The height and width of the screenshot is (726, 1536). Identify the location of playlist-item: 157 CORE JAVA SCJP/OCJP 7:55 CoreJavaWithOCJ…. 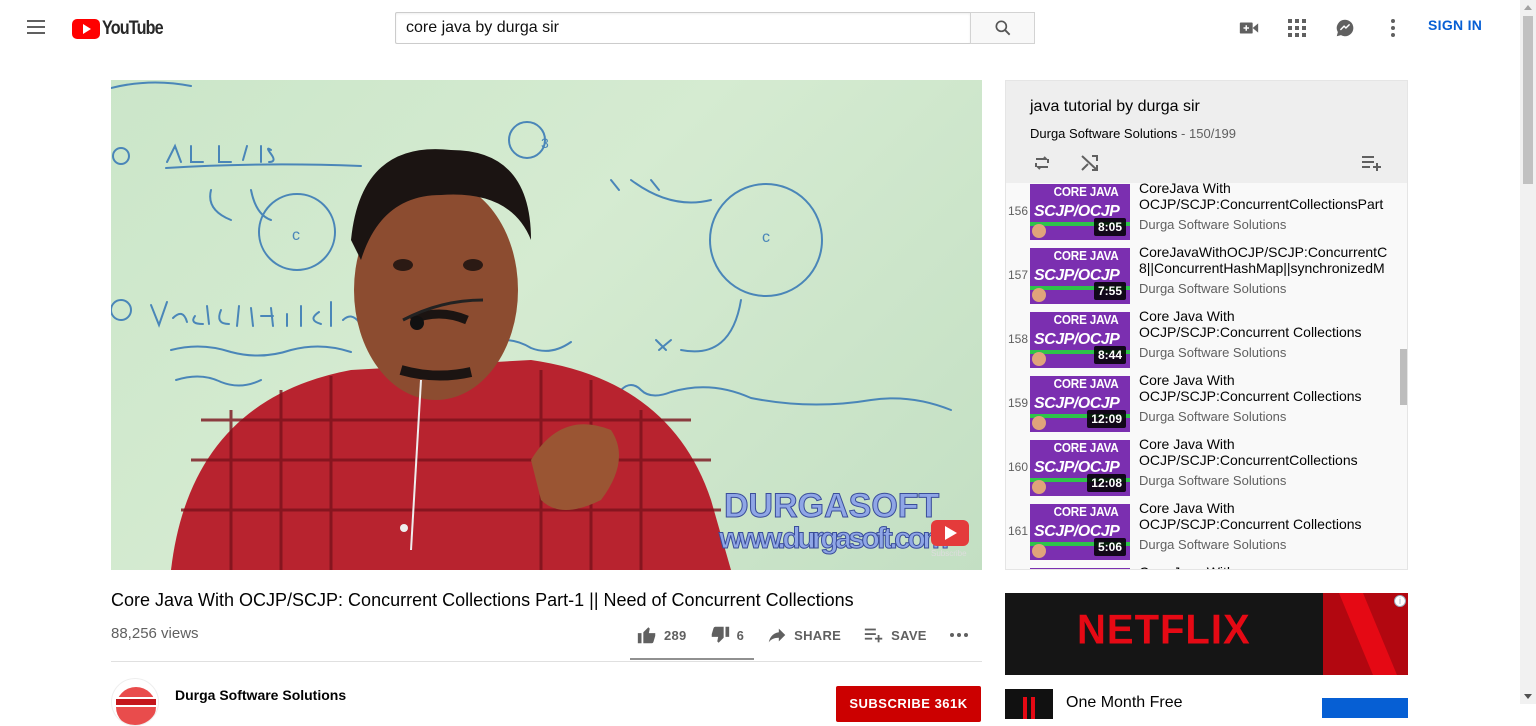
(1203, 276).